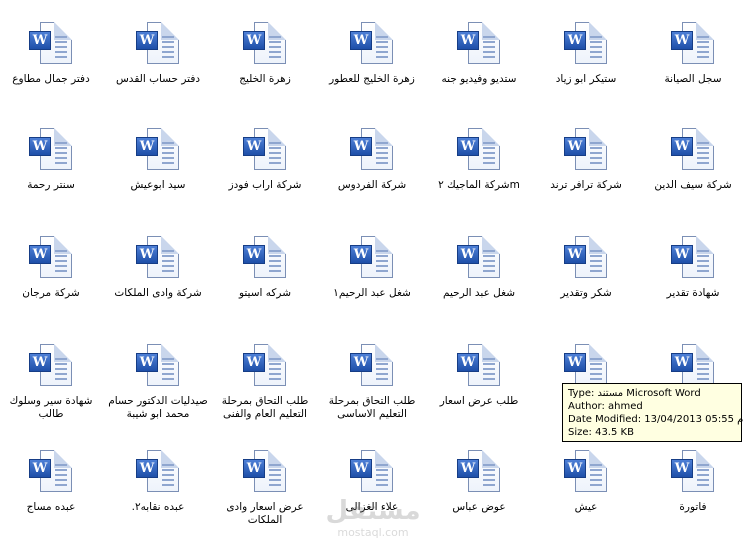 The image size is (745, 550). I want to click on file-item: W علاء الغزالى, so click(372, 482).